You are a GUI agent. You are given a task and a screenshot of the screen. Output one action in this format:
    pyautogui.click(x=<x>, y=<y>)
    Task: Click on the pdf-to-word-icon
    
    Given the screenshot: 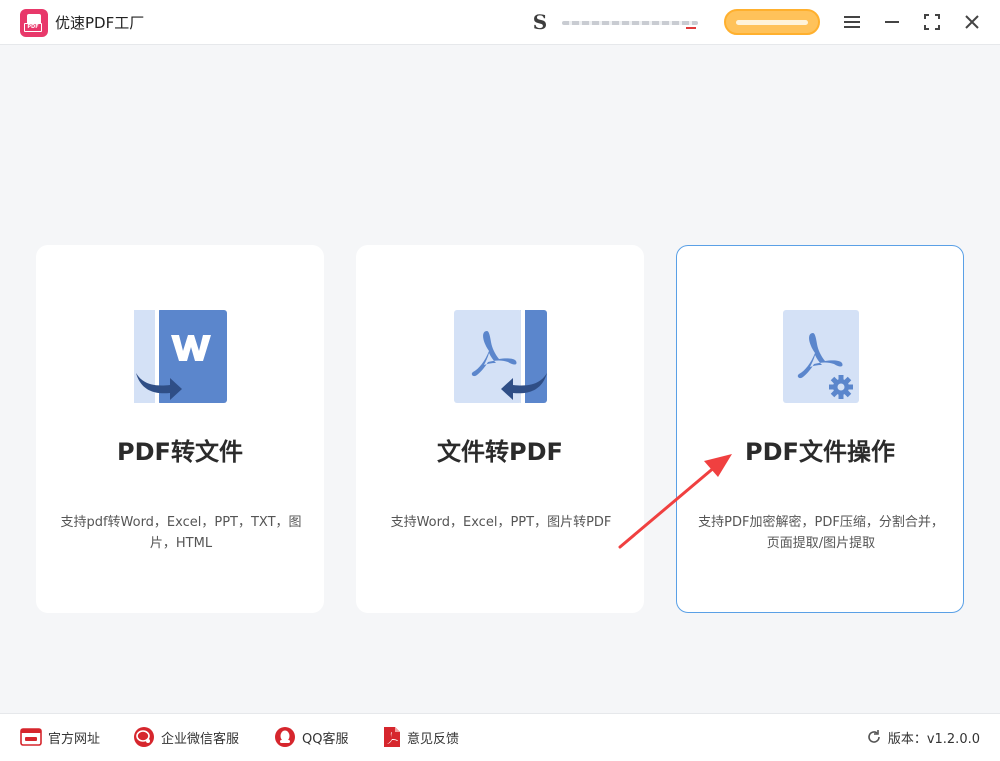 What is the action you would take?
    pyautogui.click(x=181, y=357)
    